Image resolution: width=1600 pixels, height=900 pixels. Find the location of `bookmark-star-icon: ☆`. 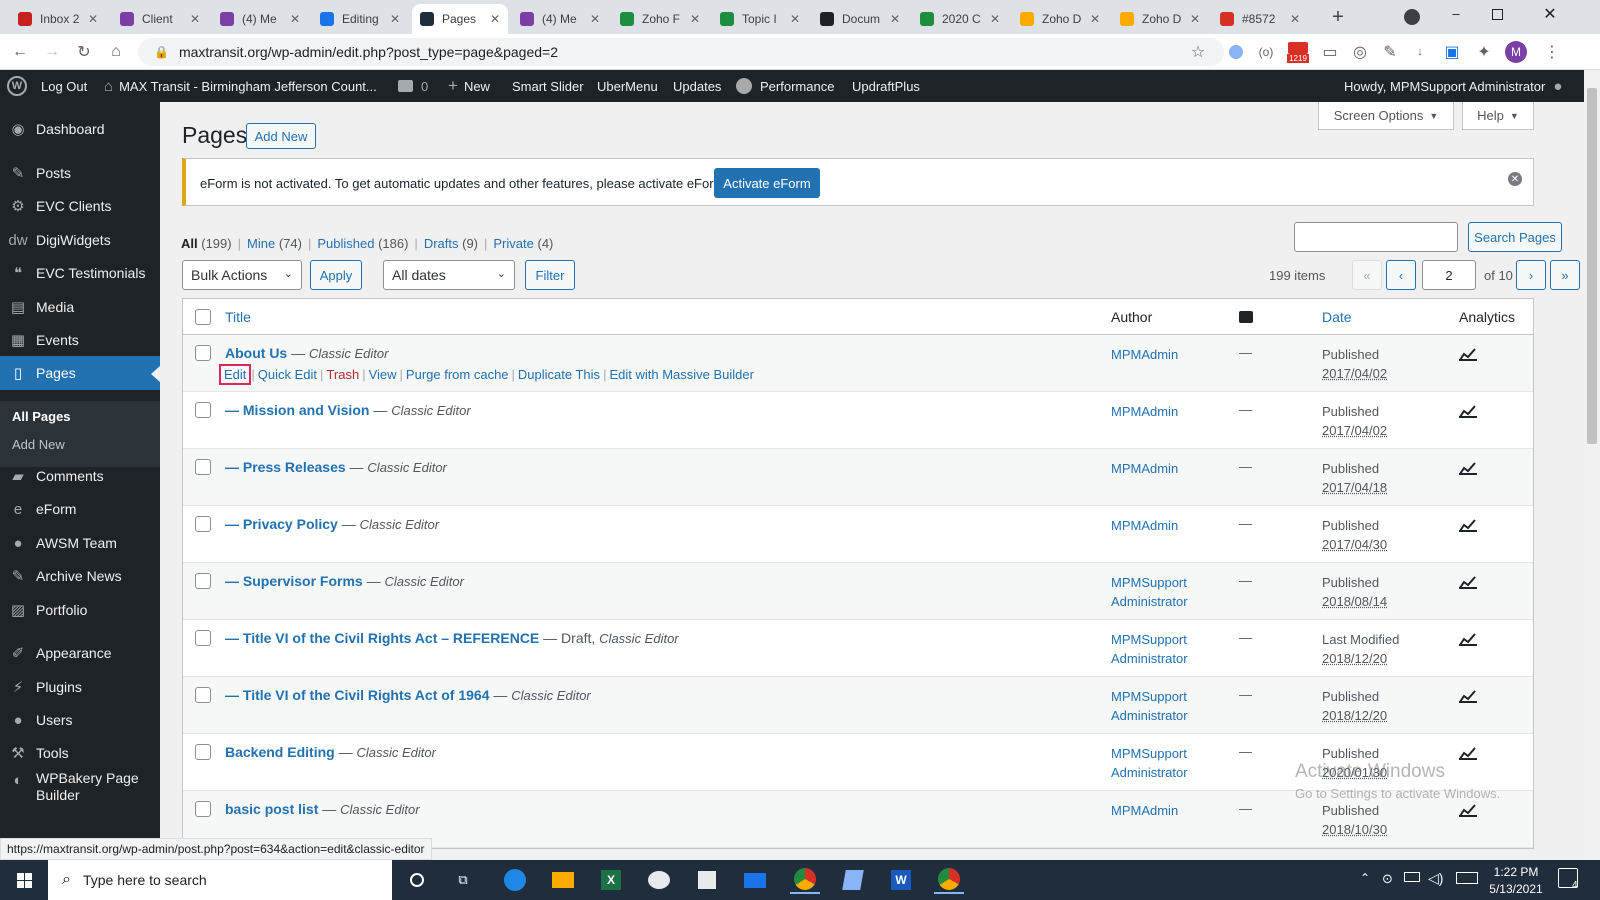

bookmark-star-icon: ☆ is located at coordinates (1198, 52).